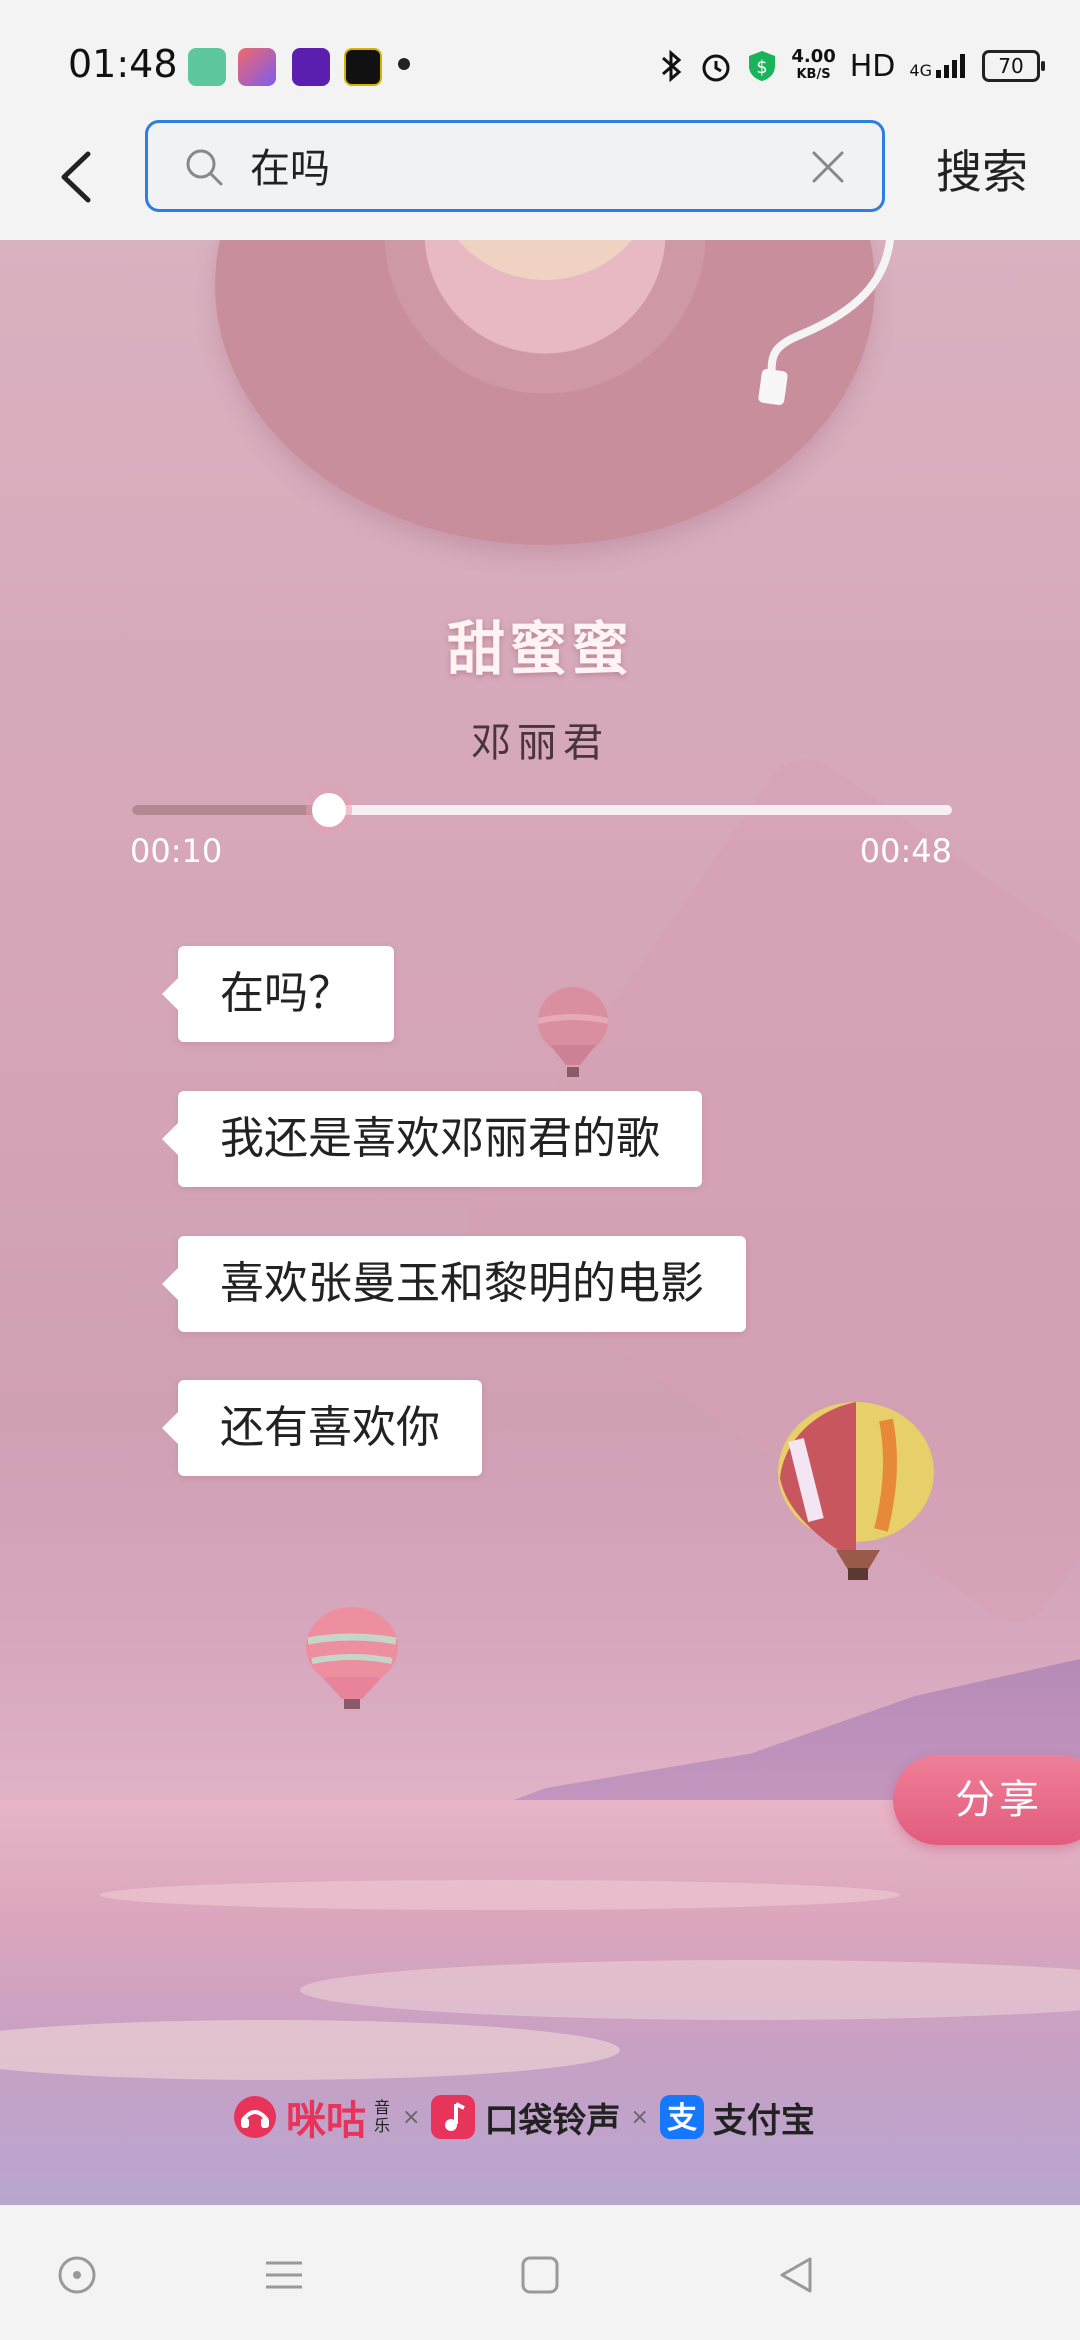 The width and height of the screenshot is (1080, 2340). Describe the element at coordinates (796, 2275) in the screenshot. I see `back-icon` at that location.